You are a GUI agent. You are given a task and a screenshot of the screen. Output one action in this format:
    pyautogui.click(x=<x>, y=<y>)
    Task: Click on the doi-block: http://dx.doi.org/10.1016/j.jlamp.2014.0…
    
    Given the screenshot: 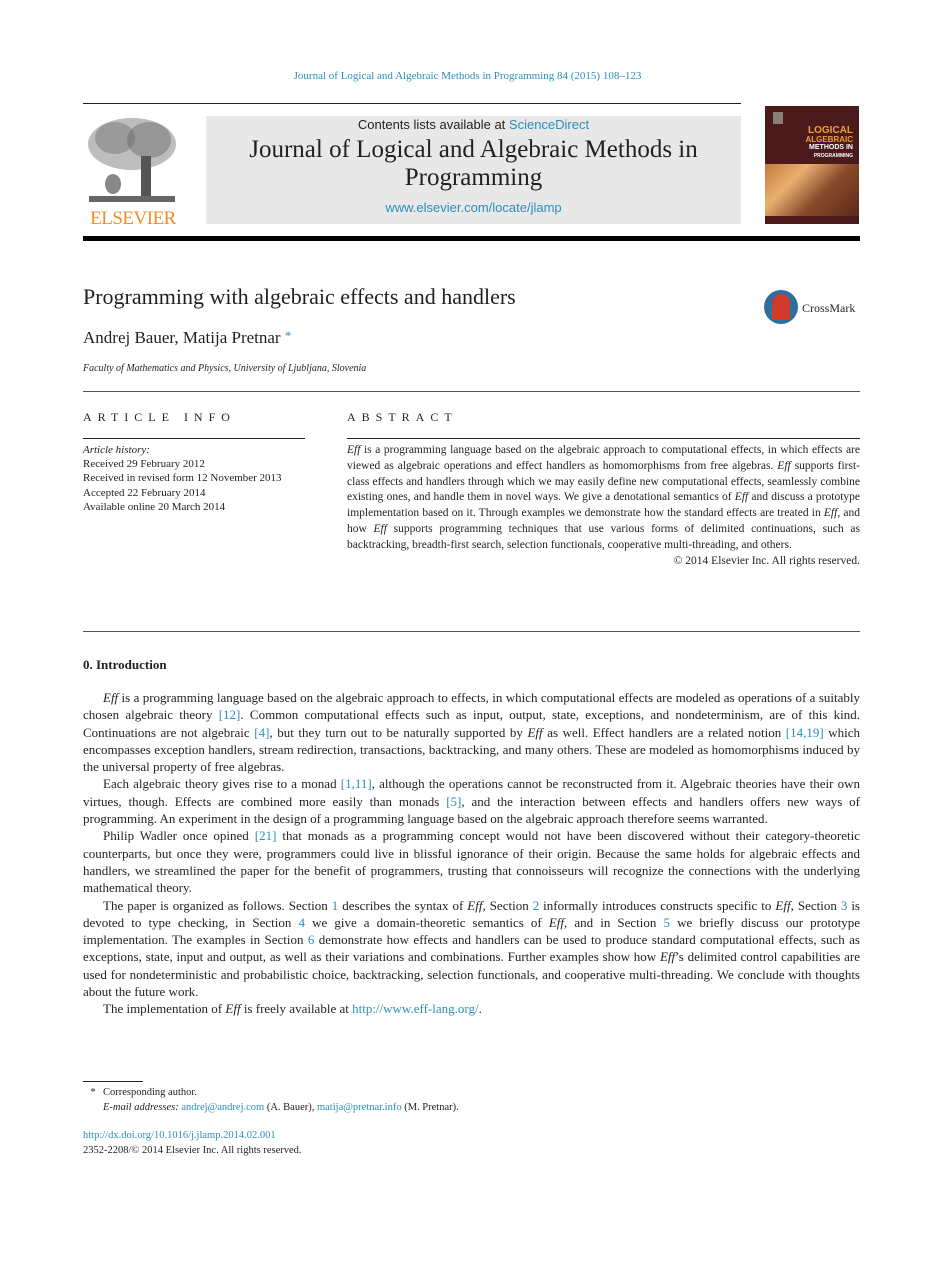 What is the action you would take?
    pyautogui.click(x=192, y=1143)
    